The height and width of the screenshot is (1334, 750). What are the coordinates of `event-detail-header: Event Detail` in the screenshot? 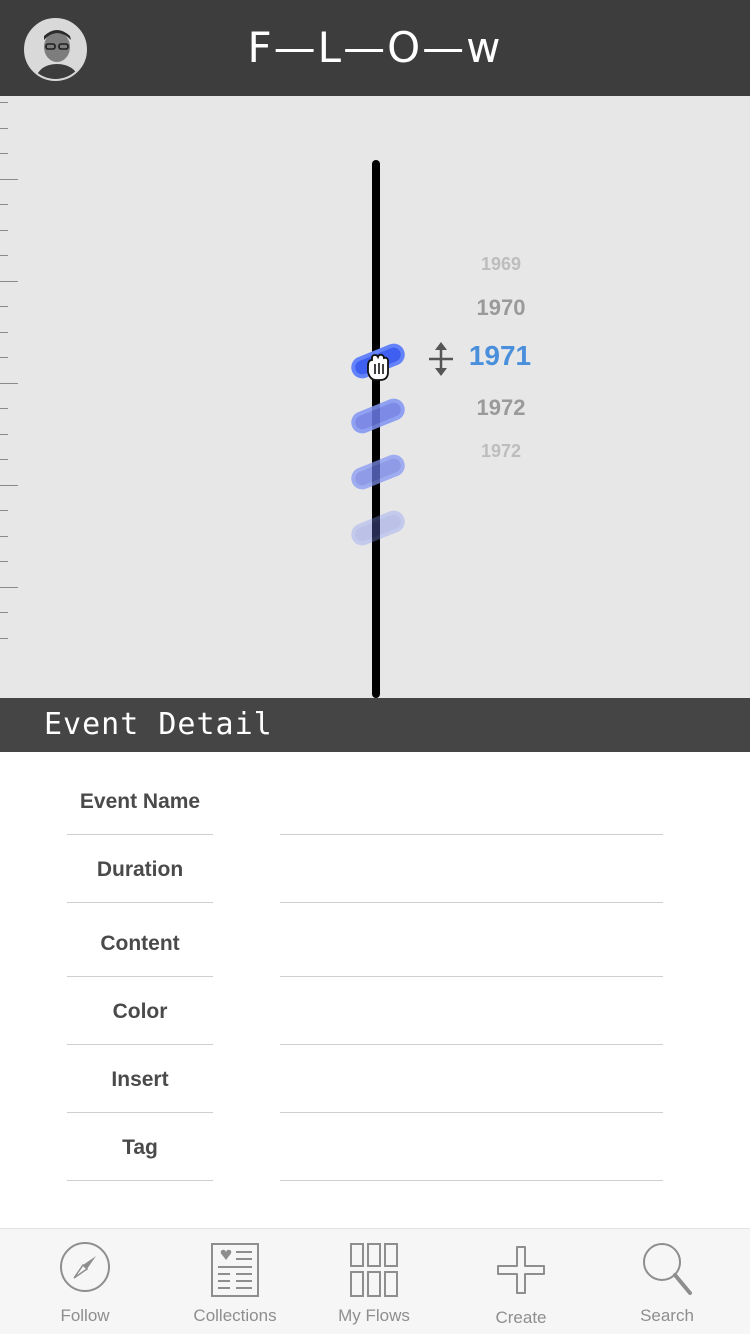 It's located at (375, 725).